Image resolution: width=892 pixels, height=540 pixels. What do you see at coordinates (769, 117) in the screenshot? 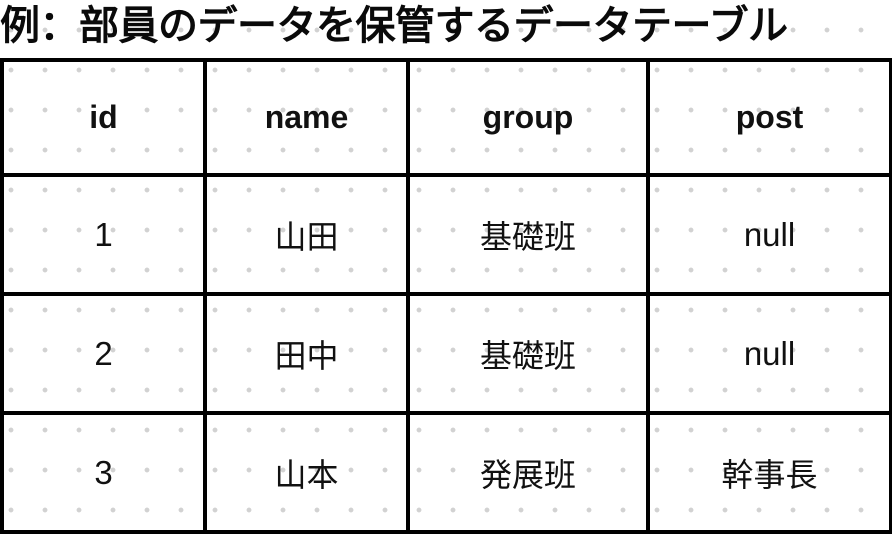
I see `column-header-post: post` at bounding box center [769, 117].